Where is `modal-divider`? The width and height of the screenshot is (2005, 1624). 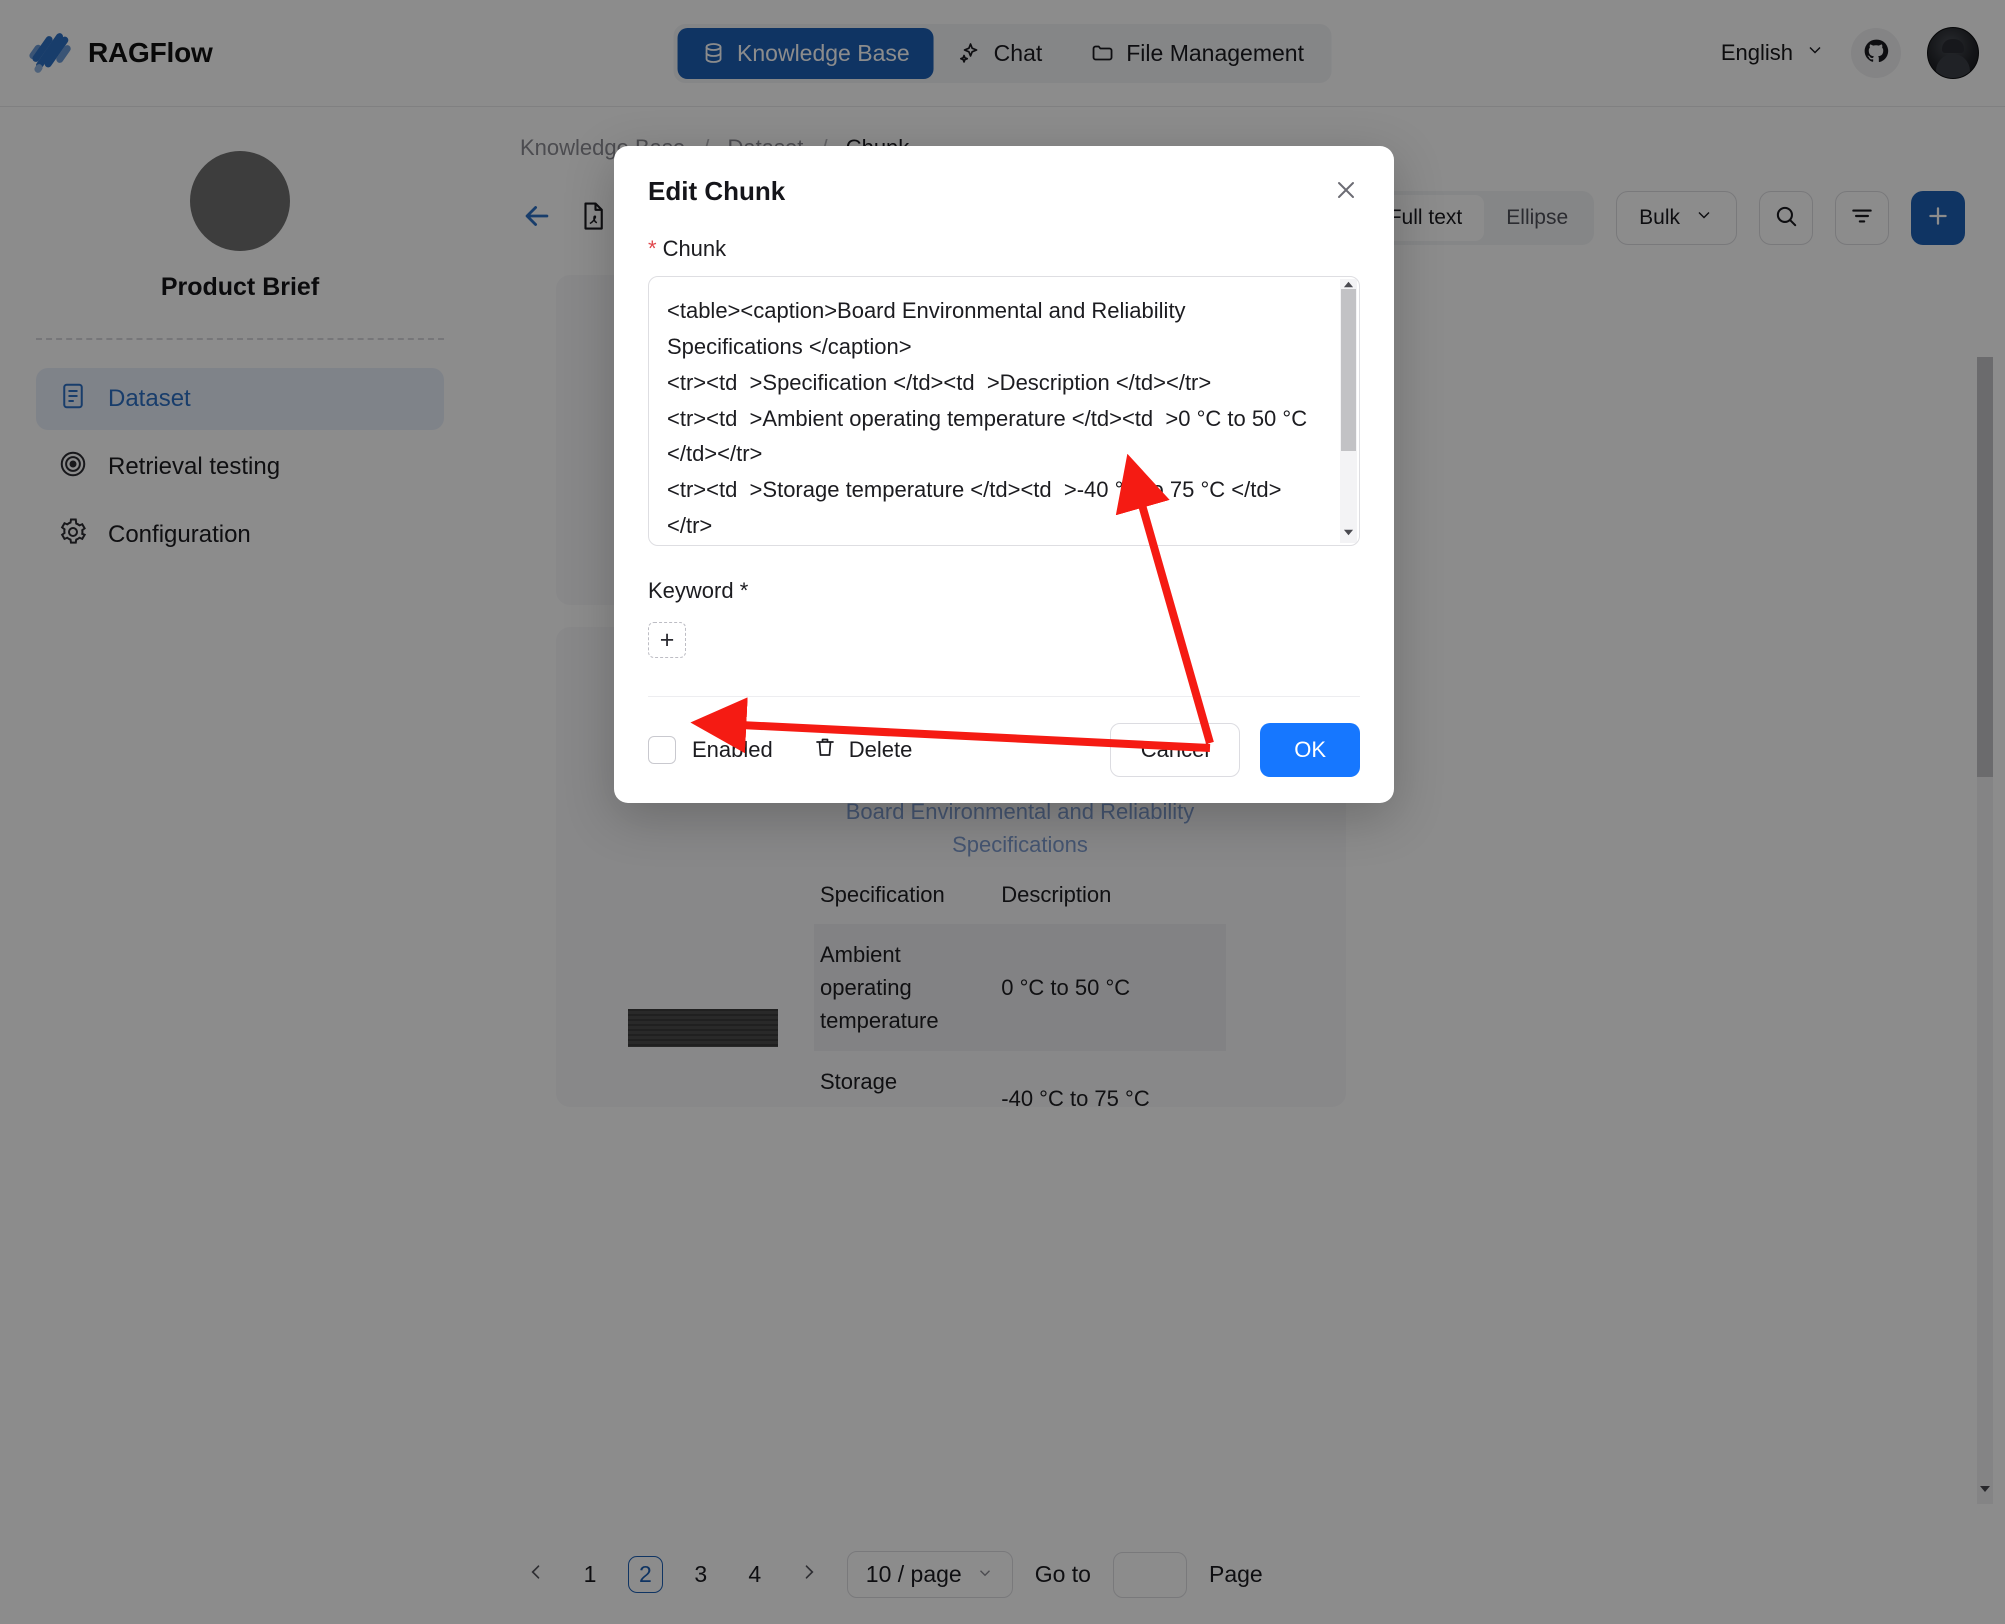 modal-divider is located at coordinates (1004, 696).